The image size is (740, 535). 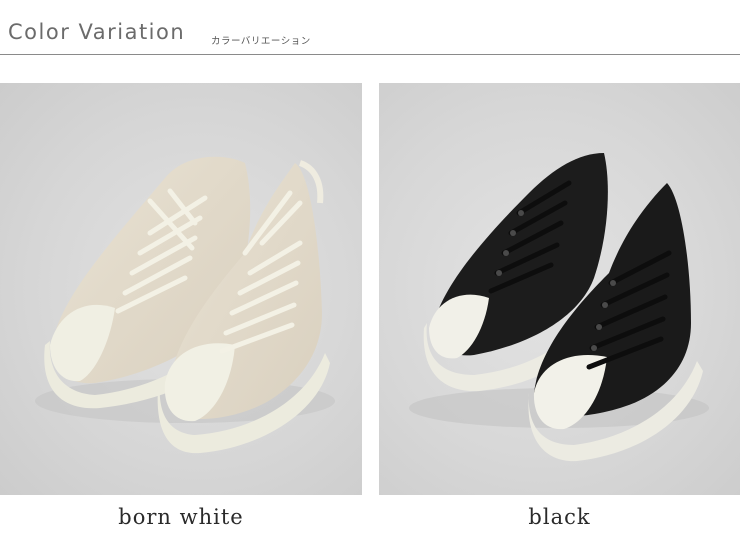 What do you see at coordinates (181, 517) in the screenshot?
I see `variation-label-born-white: born white` at bounding box center [181, 517].